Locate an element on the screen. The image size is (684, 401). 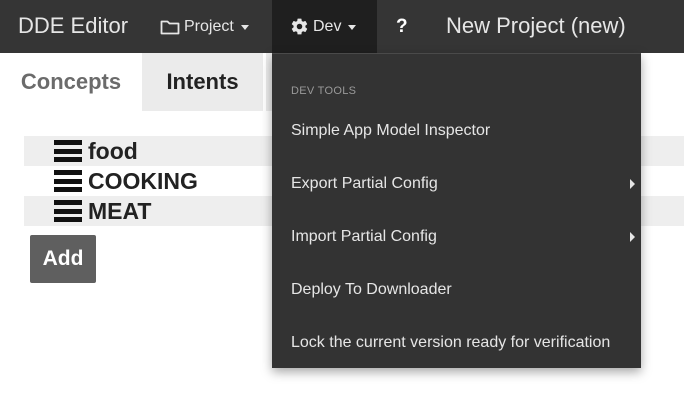
dev-menu-button: Dev is located at coordinates (324, 26).